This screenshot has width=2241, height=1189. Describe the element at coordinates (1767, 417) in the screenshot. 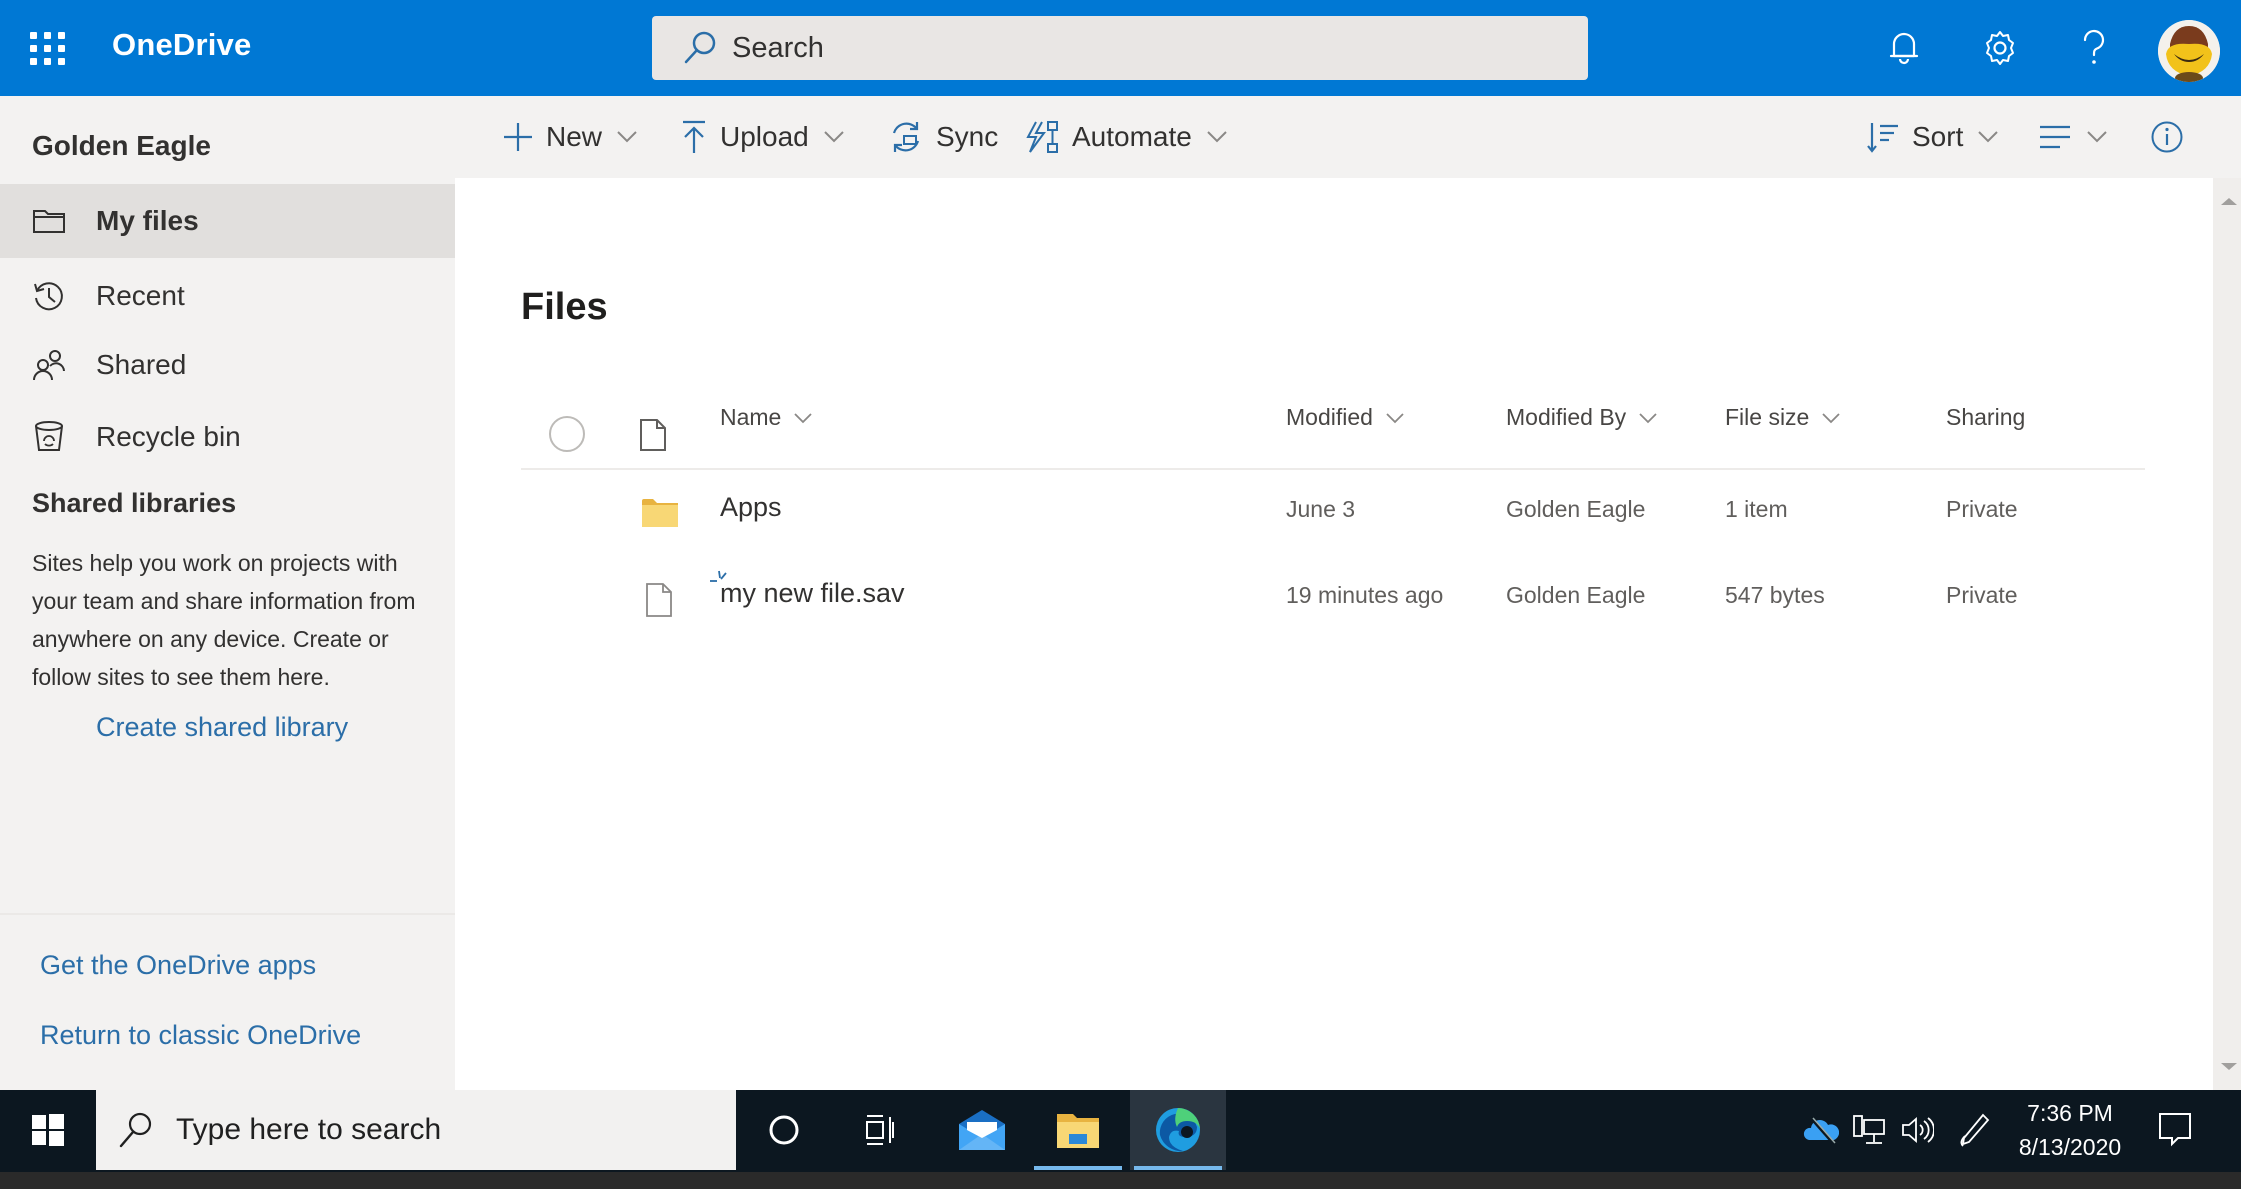

I see `column-header-label: File size` at that location.